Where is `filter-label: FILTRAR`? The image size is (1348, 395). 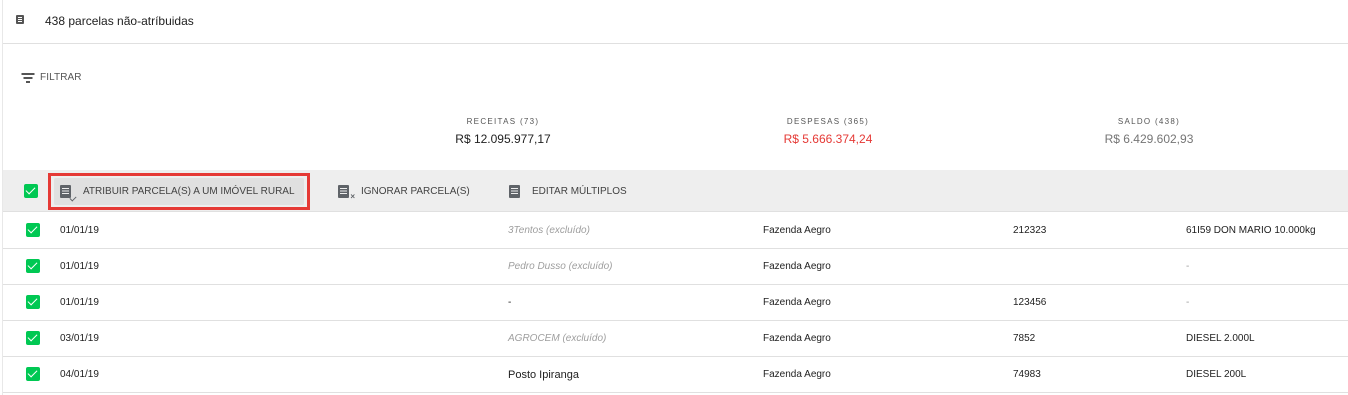
filter-label: FILTRAR is located at coordinates (61, 77).